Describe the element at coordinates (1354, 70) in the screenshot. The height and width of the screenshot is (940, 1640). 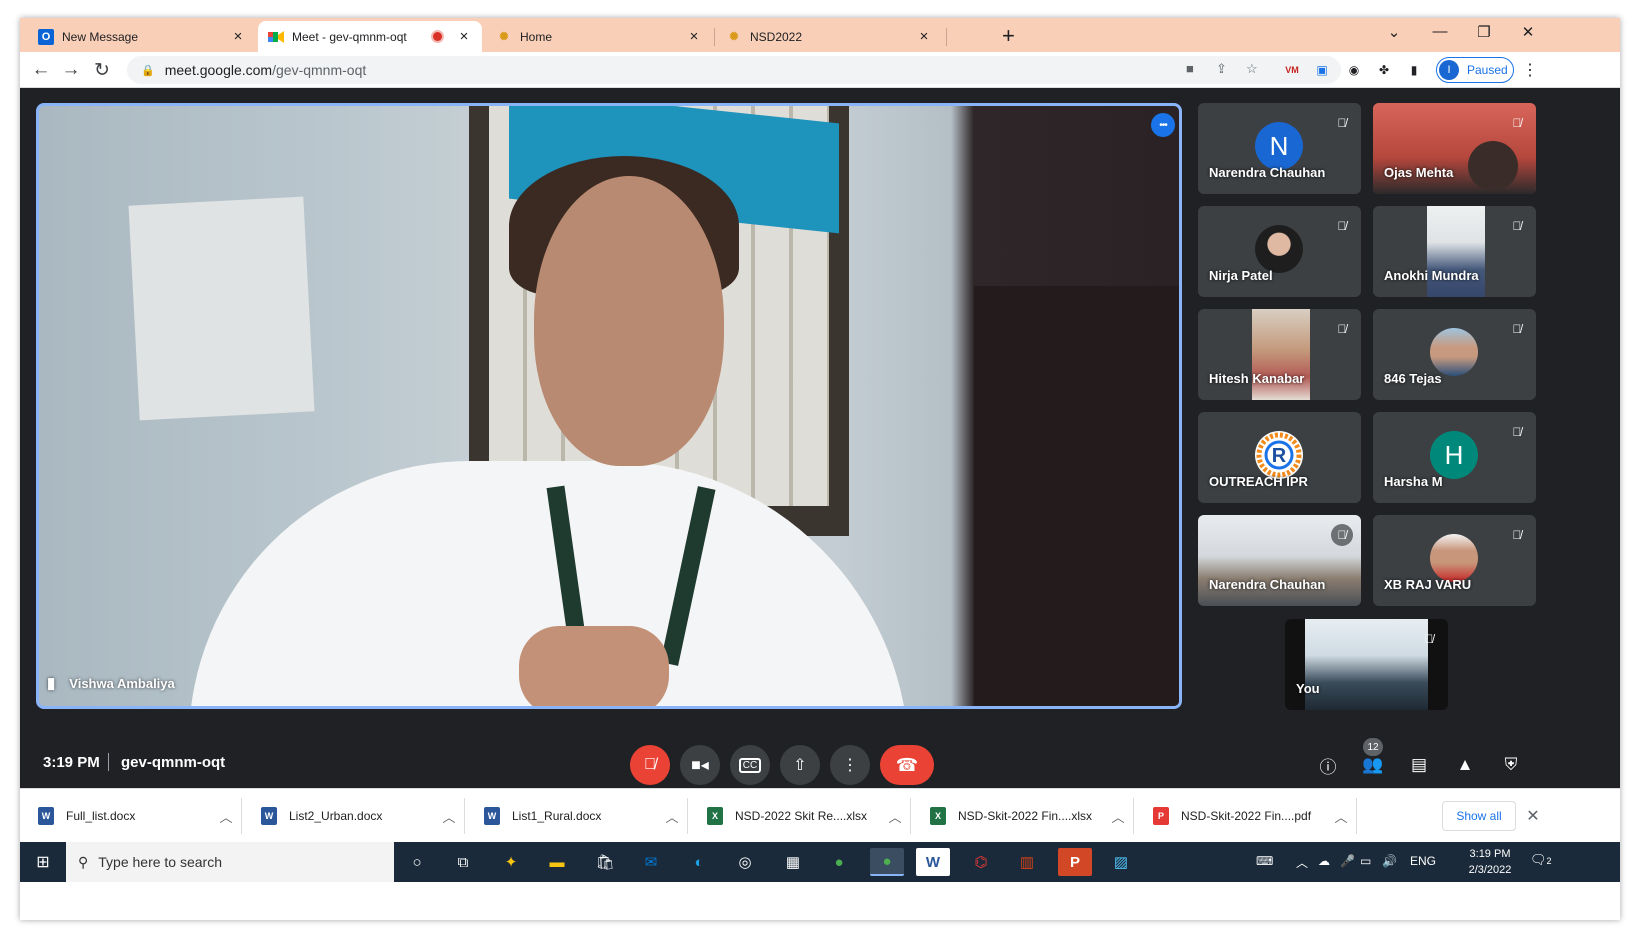
I see `extension-circle-icon: ◉` at that location.